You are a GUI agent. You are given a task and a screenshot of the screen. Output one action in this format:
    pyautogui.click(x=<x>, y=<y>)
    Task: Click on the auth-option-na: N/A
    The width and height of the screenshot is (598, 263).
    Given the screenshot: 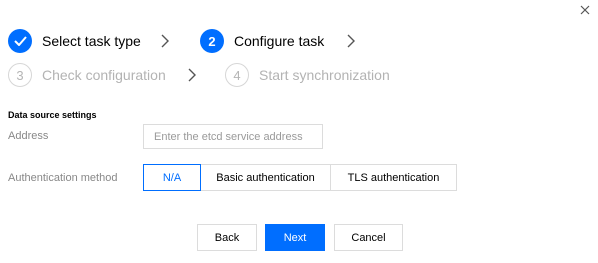 What is the action you would take?
    pyautogui.click(x=172, y=177)
    